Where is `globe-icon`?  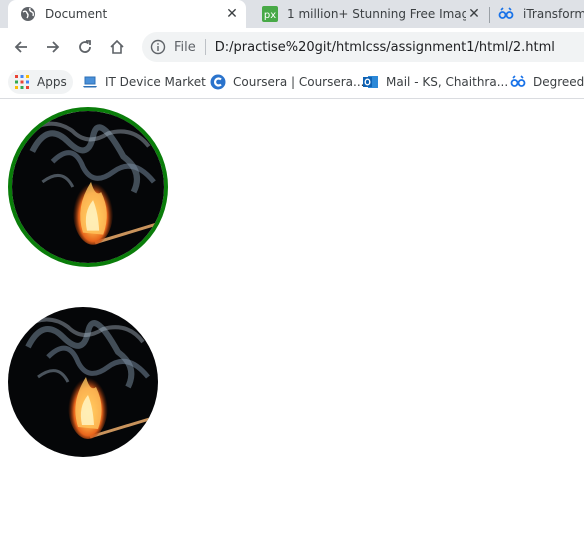
globe-icon is located at coordinates (28, 14).